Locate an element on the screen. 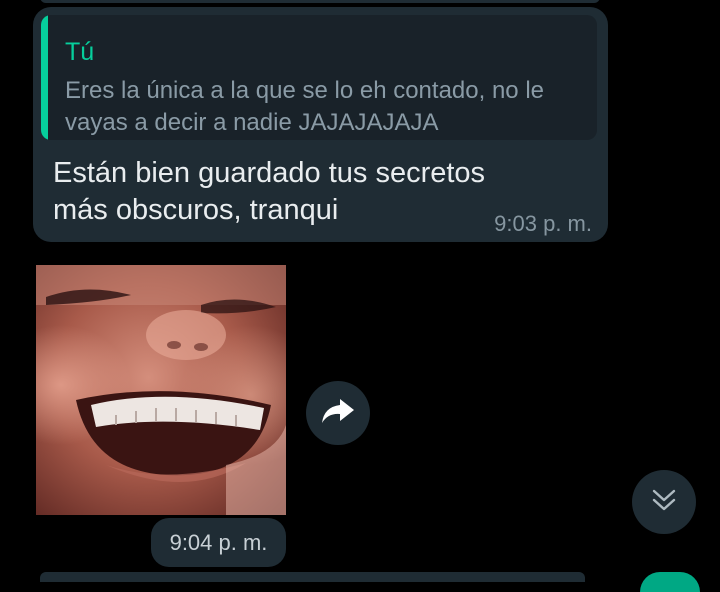 The image size is (720, 592). forward-arrow-icon is located at coordinates (338, 413).